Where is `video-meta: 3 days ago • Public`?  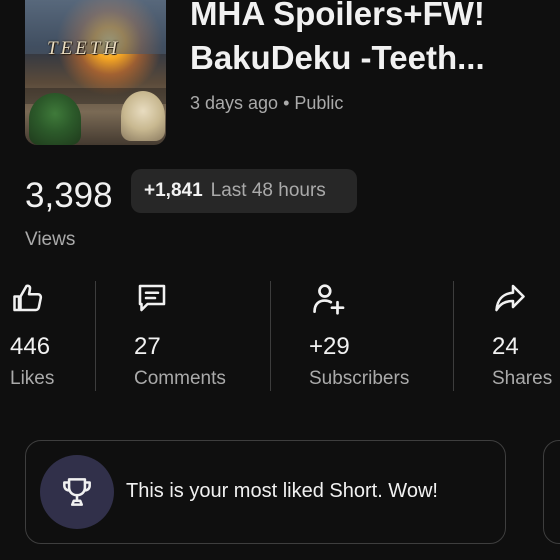 video-meta: 3 days ago • Public is located at coordinates (267, 103).